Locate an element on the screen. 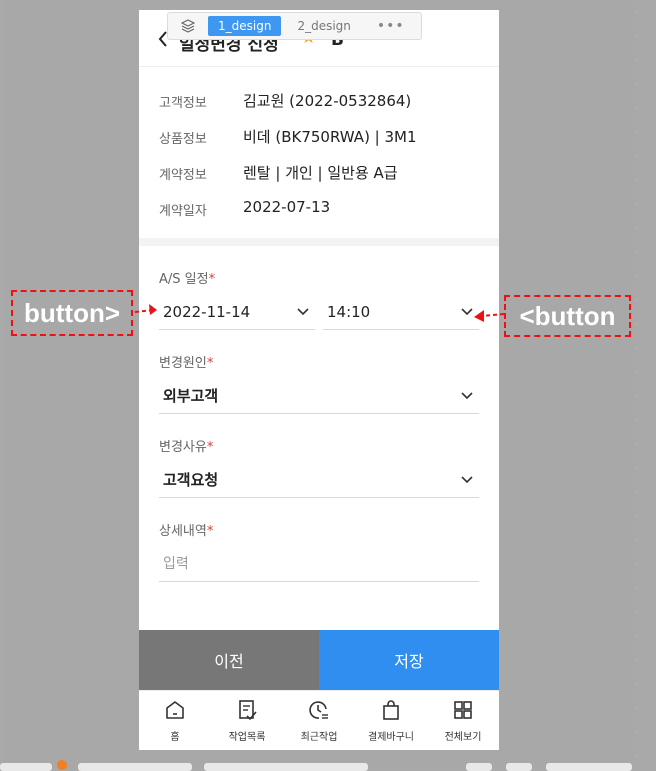 This screenshot has width=656, height=771. nav-item-task-list: 작업목록 is located at coordinates (247, 720).